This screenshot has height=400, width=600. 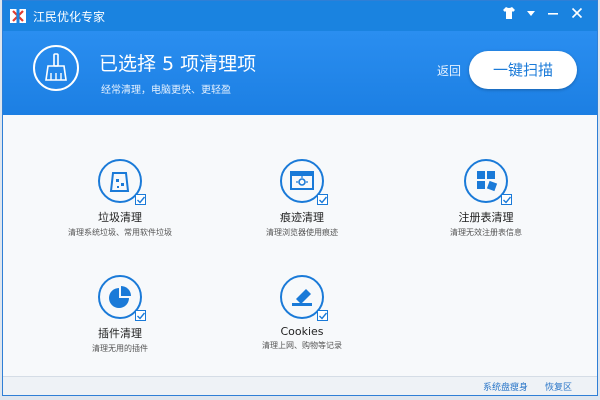 What do you see at coordinates (304, 182) in the screenshot?
I see `browser-traces-icon` at bounding box center [304, 182].